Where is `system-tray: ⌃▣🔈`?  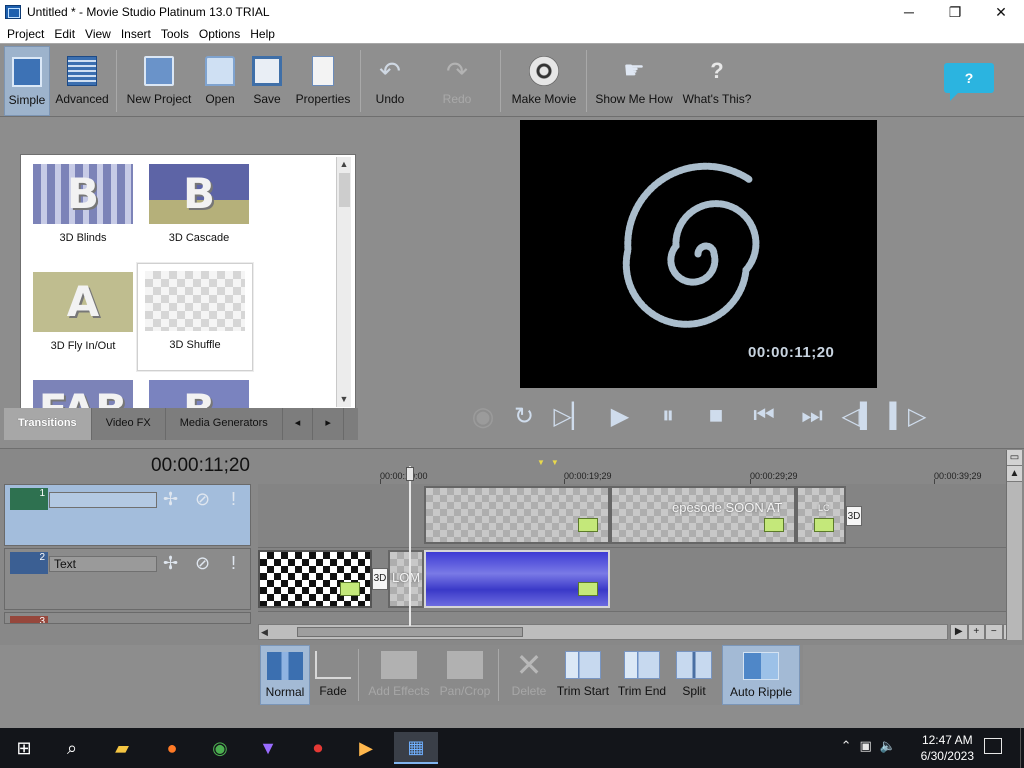
system-tray: ⌃▣🔈 is located at coordinates (872, 746).